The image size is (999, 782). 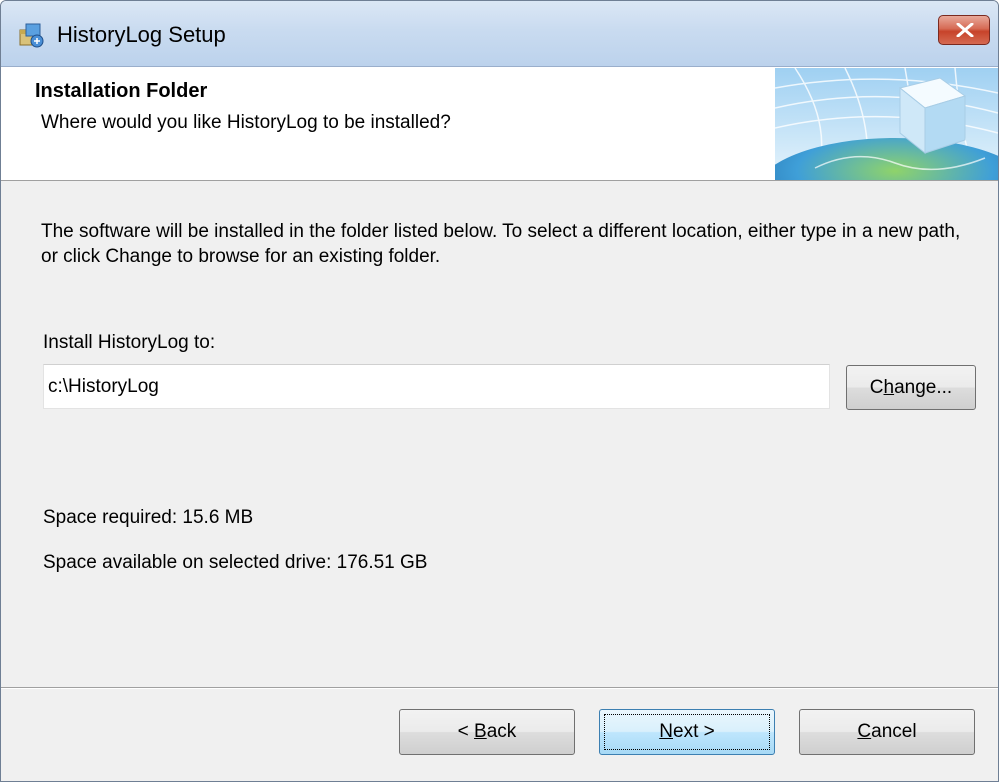 What do you see at coordinates (31, 35) in the screenshot?
I see `setup-package-icon` at bounding box center [31, 35].